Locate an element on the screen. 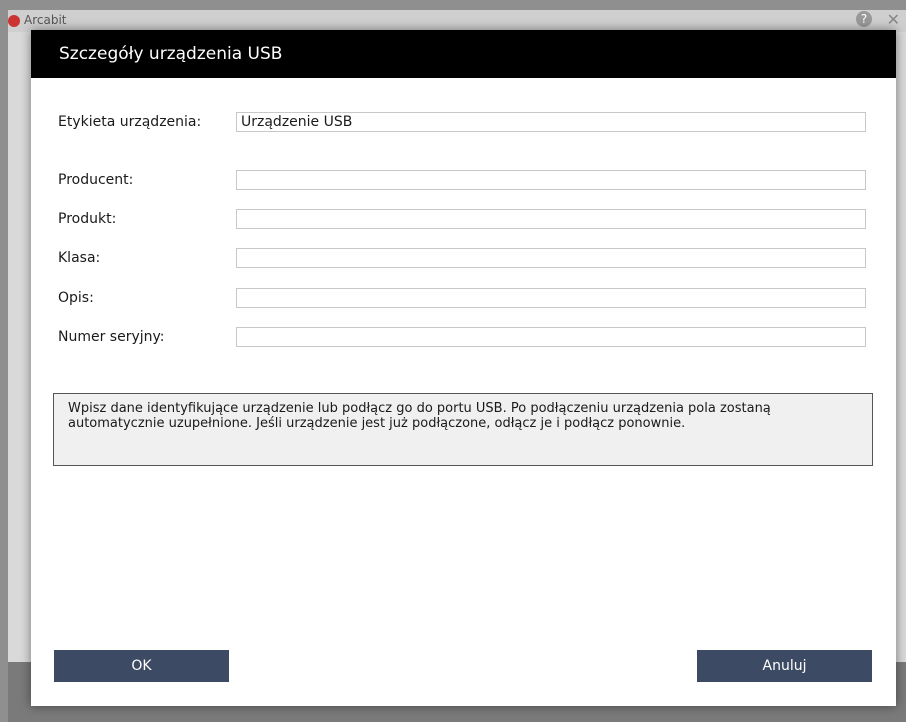 This screenshot has width=906, height=722. background-titlebar: Arcabit ? ✕ is located at coordinates (457, 21).